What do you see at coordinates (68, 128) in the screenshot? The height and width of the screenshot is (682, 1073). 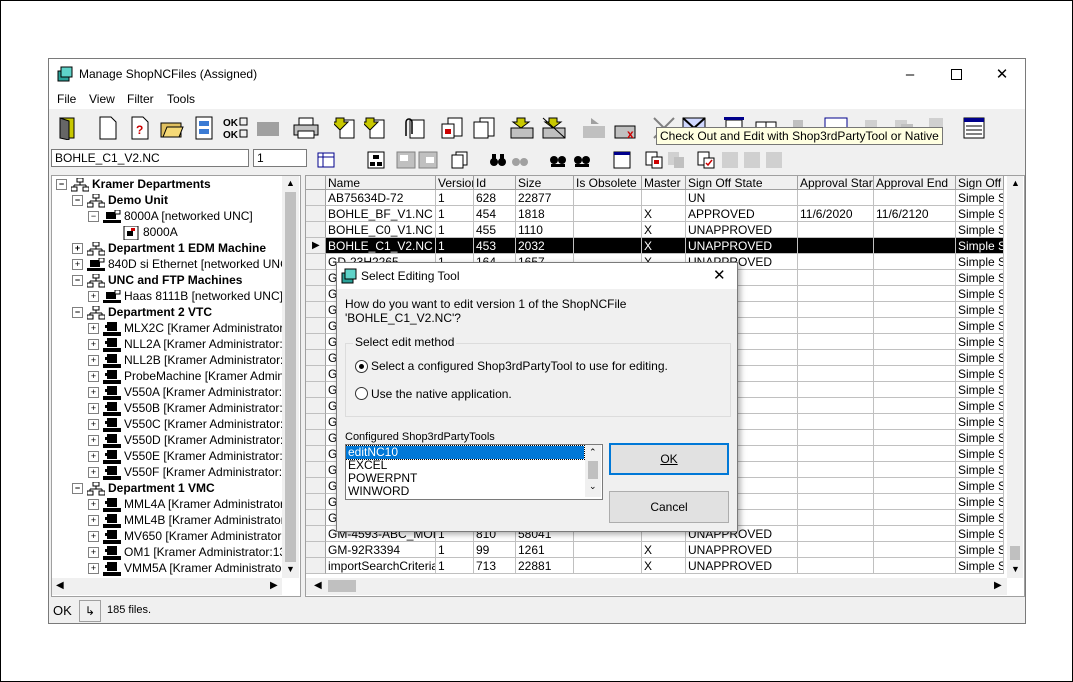 I see `exit-button` at bounding box center [68, 128].